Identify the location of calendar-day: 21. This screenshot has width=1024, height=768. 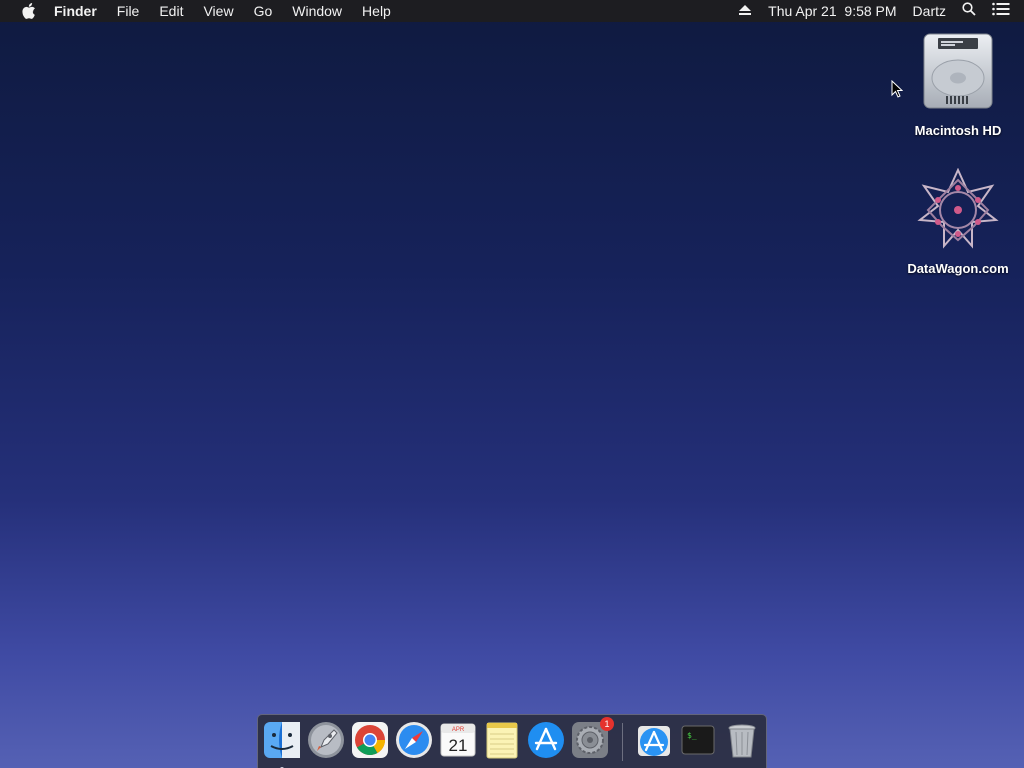
(458, 745).